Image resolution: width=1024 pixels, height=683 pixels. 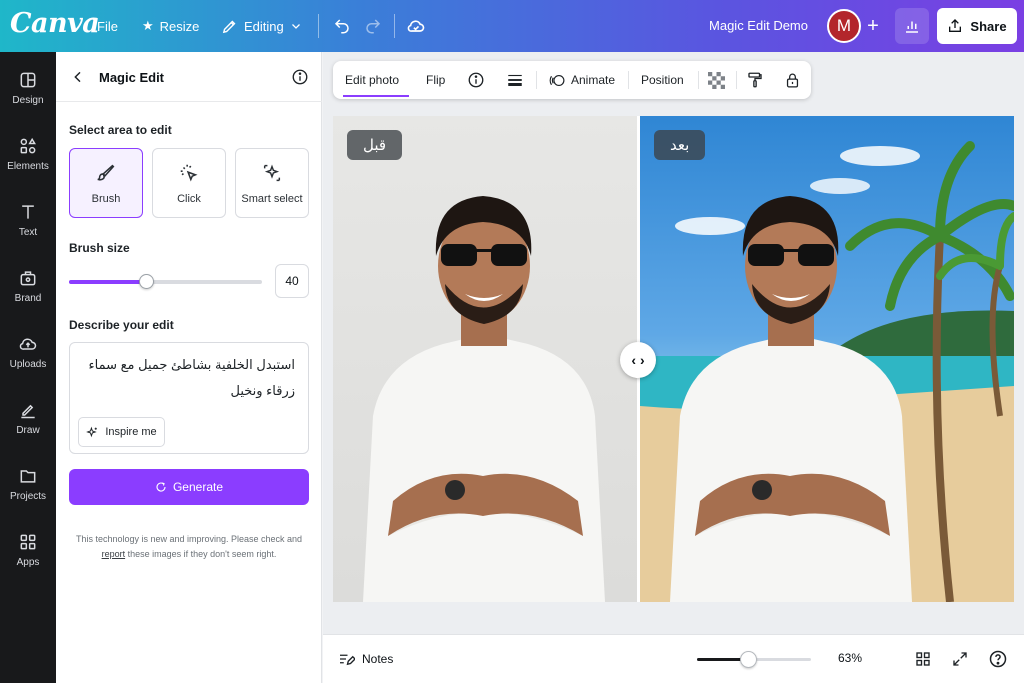 What do you see at coordinates (977, 26) in the screenshot?
I see `share-button: Share` at bounding box center [977, 26].